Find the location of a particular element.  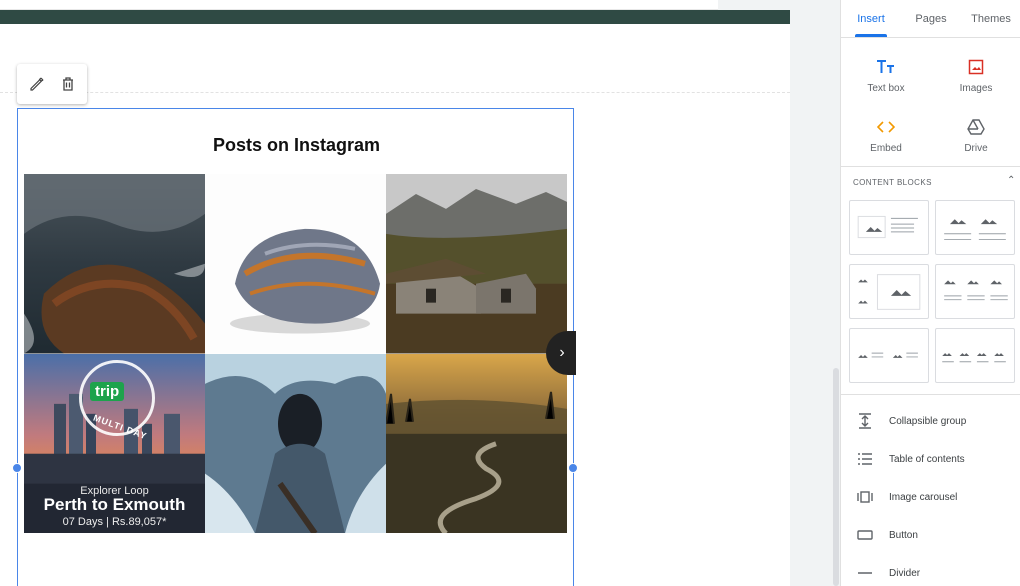

scrollbar-thumb is located at coordinates (836, 477).